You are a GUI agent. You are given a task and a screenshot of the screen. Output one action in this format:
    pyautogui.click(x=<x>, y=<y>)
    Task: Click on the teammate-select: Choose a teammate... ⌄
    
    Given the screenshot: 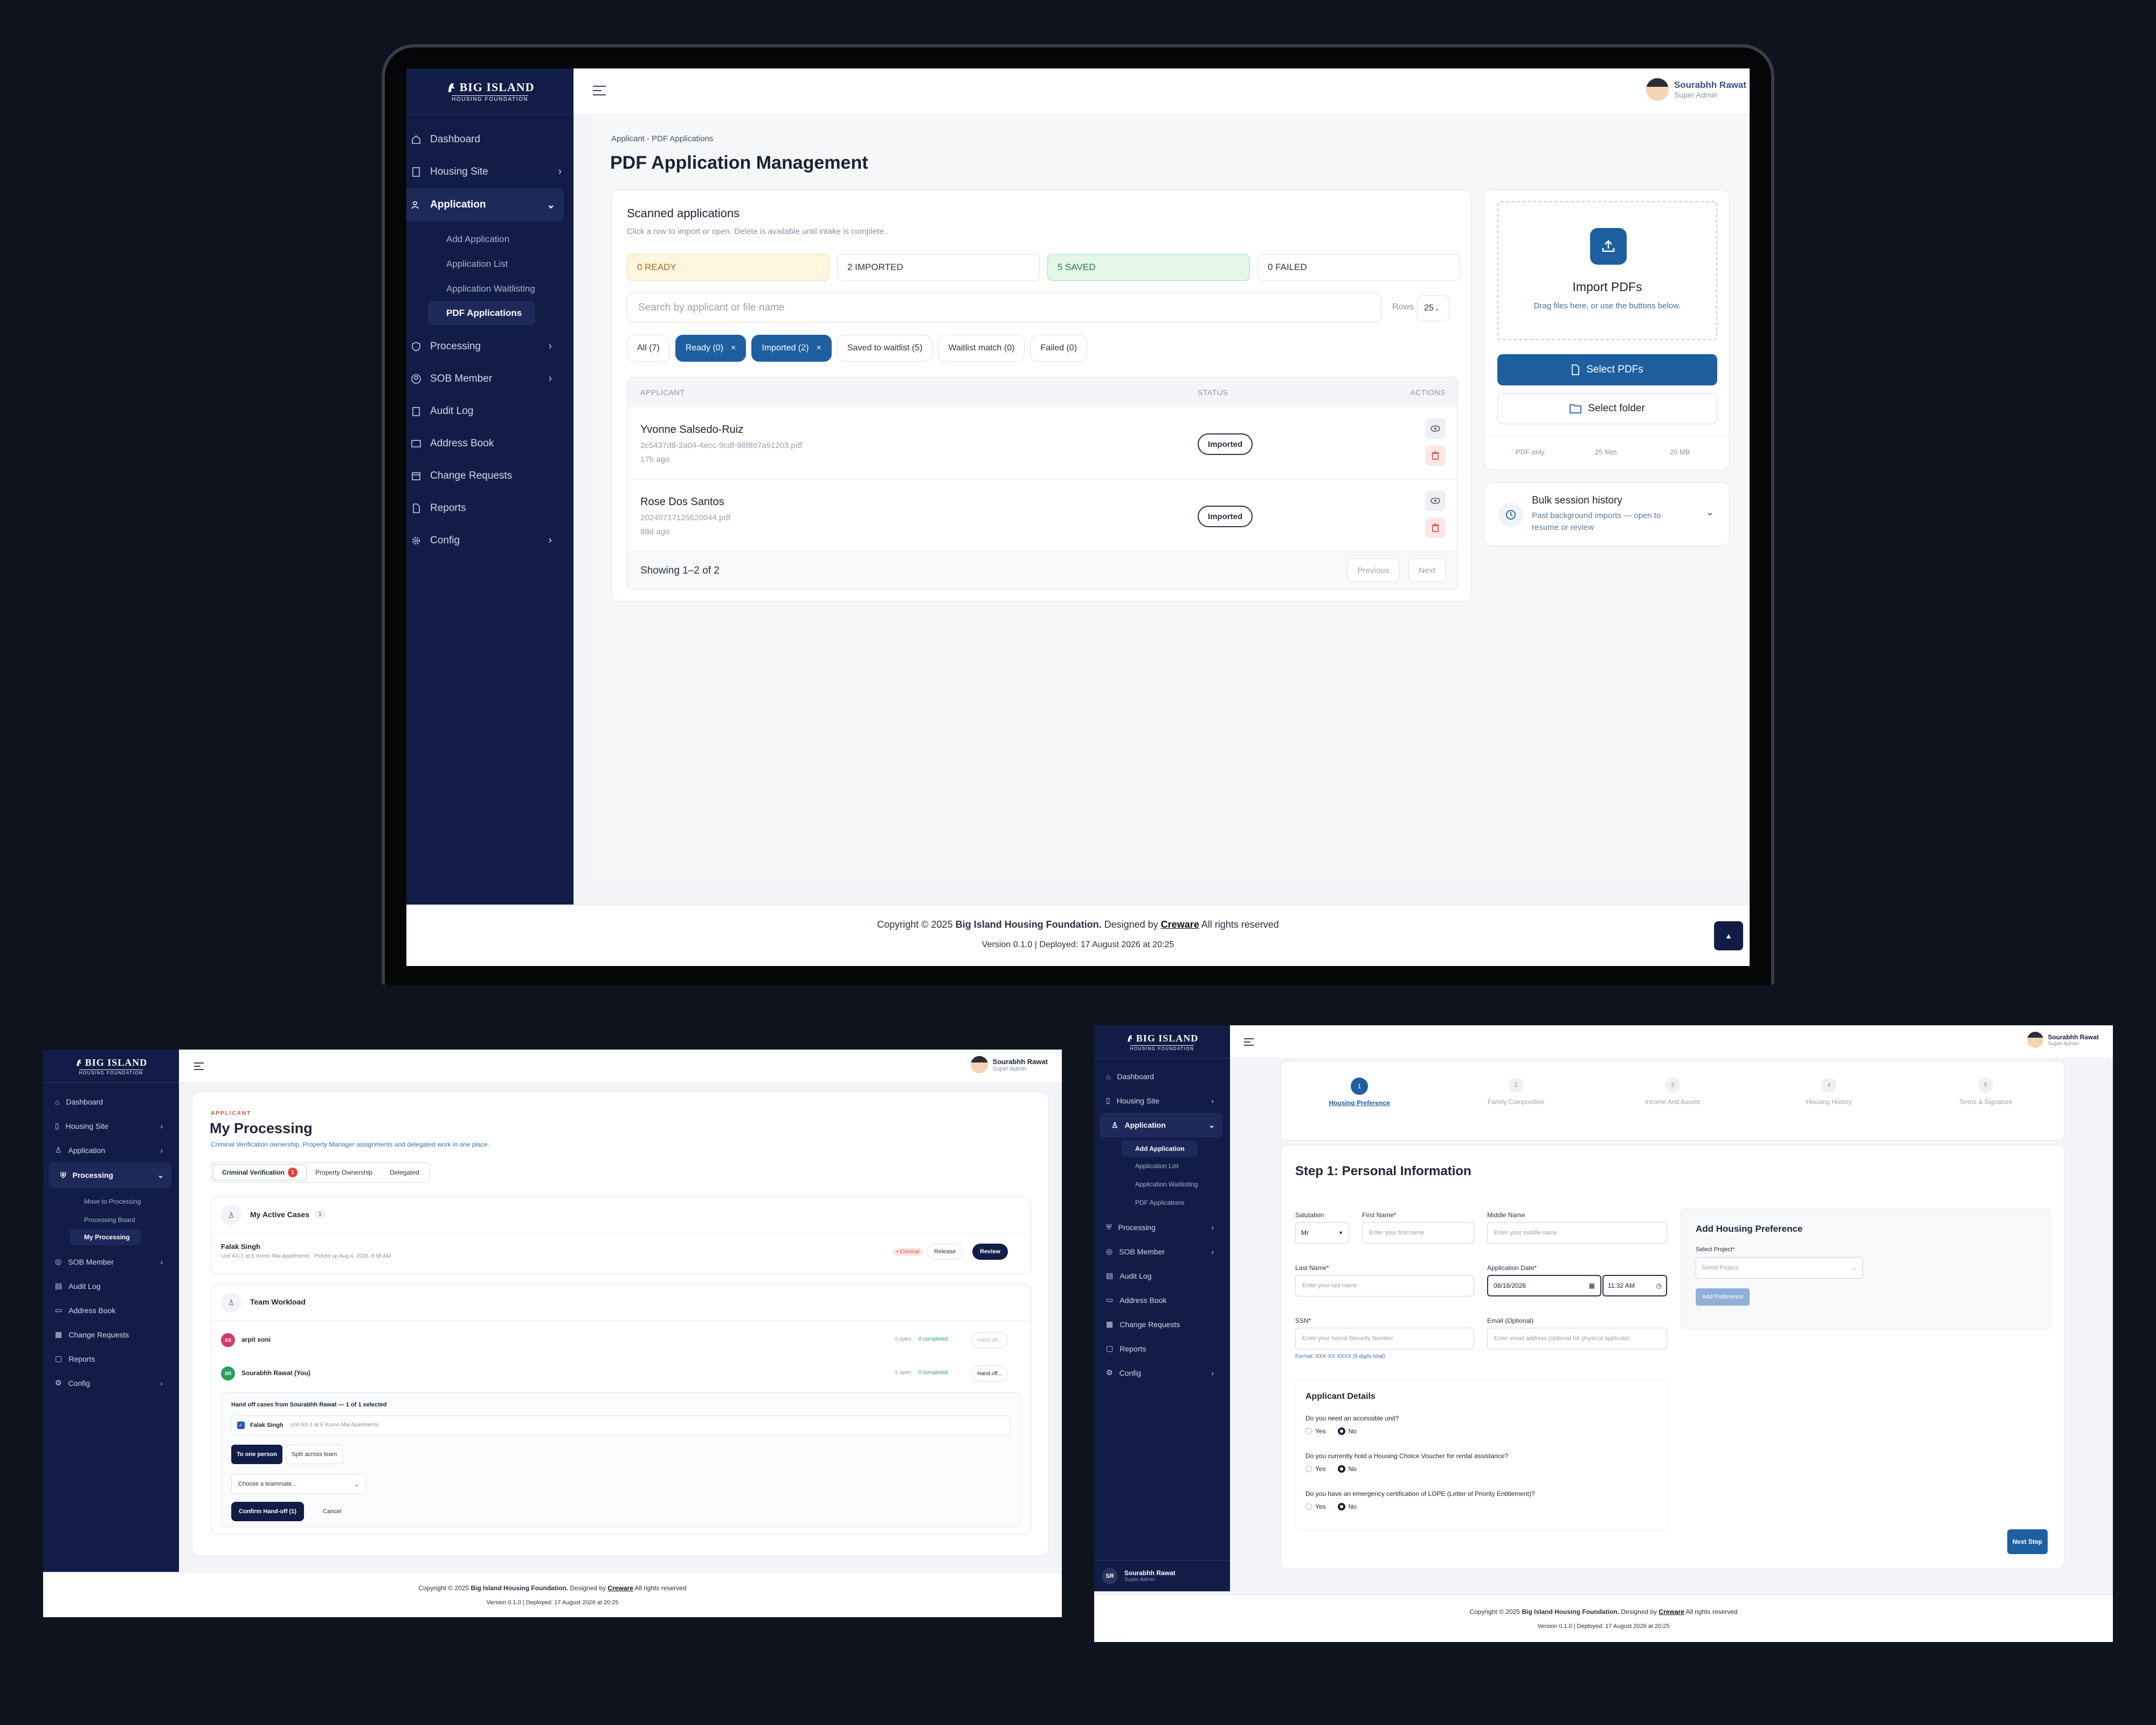 What is the action you would take?
    pyautogui.click(x=298, y=1484)
    